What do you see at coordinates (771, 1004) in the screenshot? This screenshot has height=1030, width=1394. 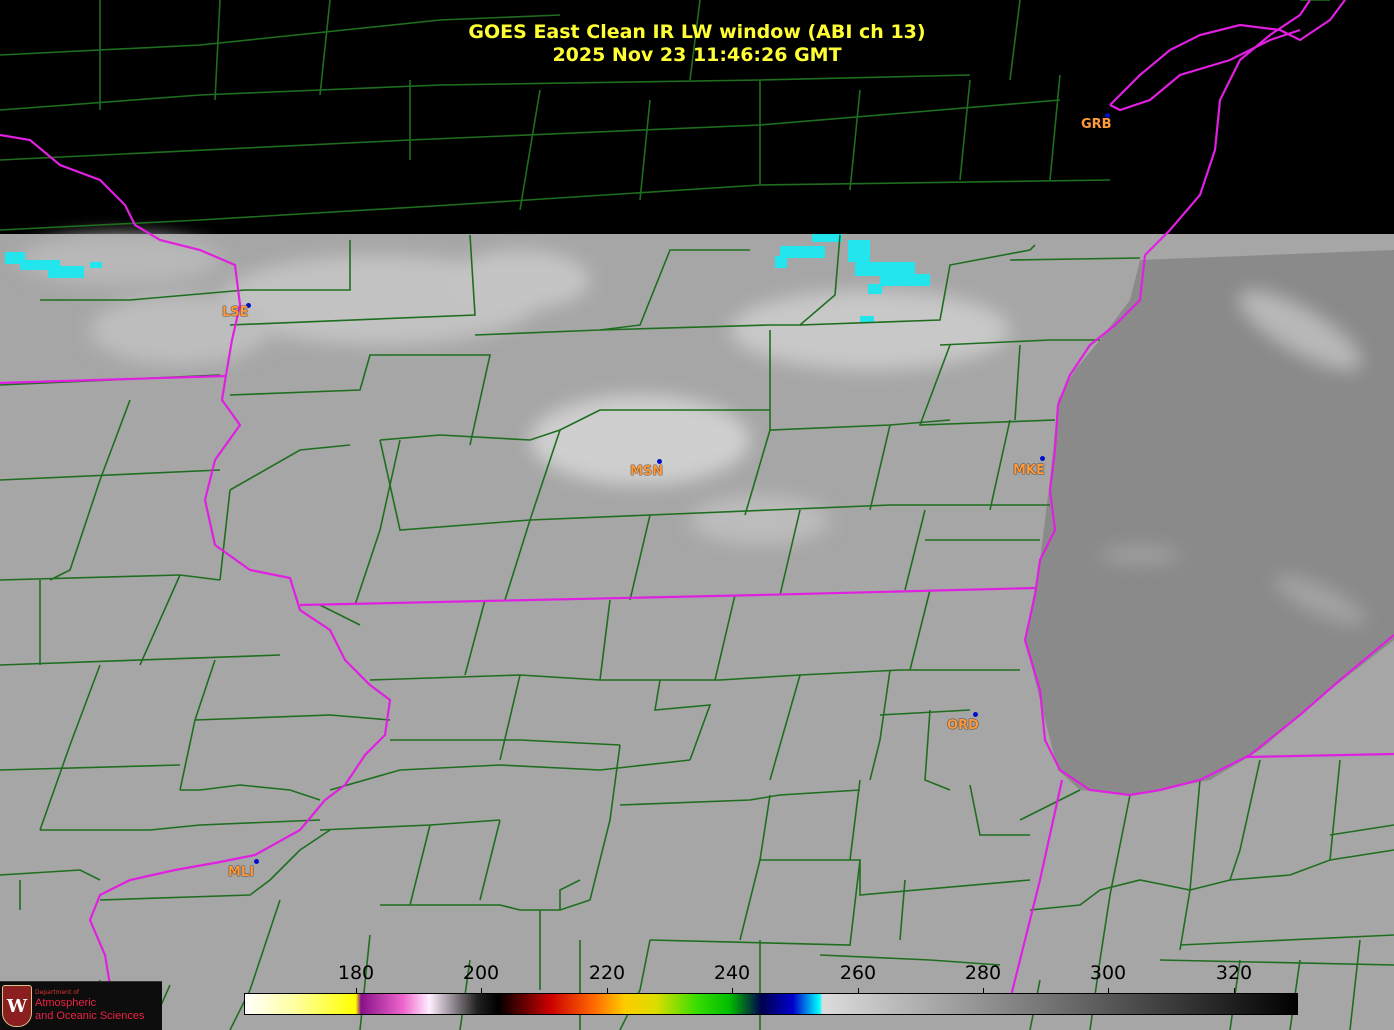 I see `temperature-colorbar` at bounding box center [771, 1004].